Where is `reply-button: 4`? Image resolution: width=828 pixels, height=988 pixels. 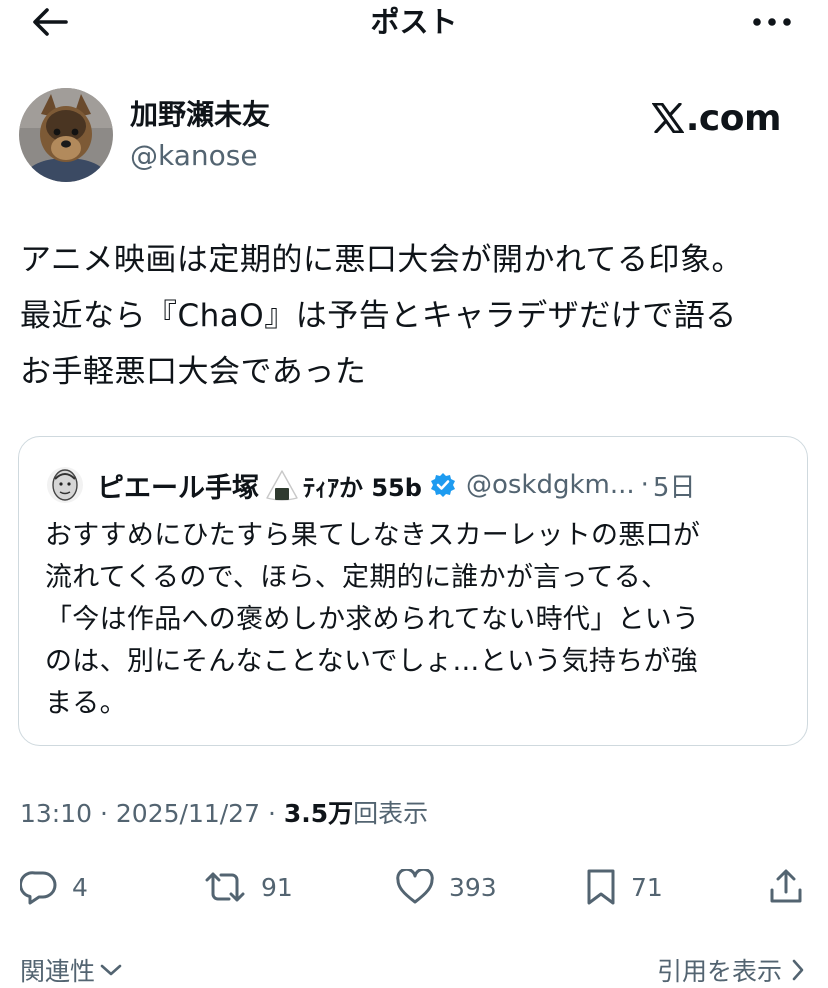 reply-button: 4 is located at coordinates (54, 887).